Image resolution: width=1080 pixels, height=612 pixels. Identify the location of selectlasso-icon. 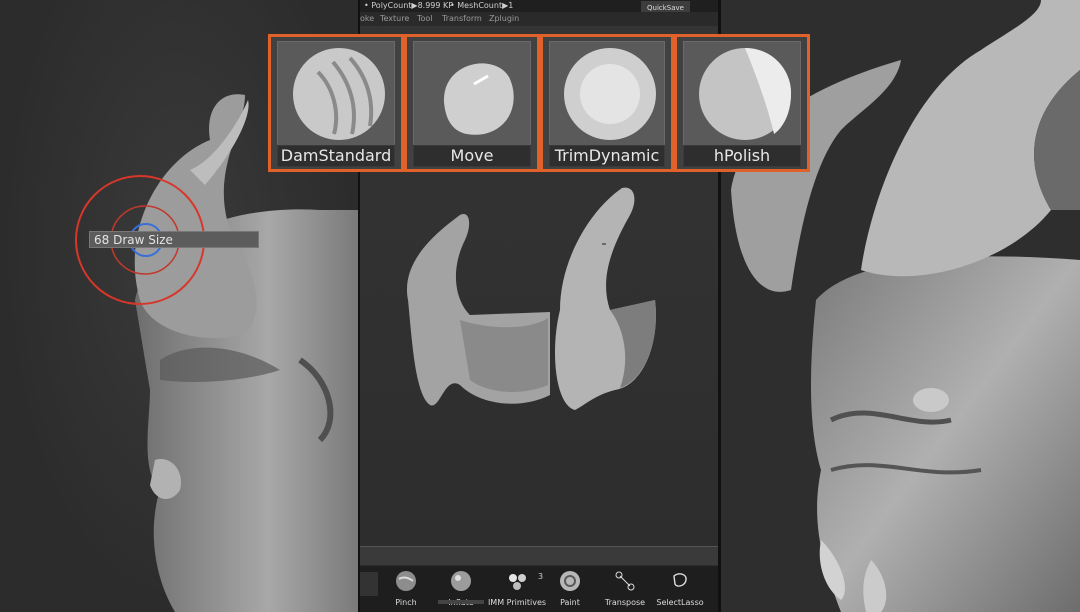
(680, 580).